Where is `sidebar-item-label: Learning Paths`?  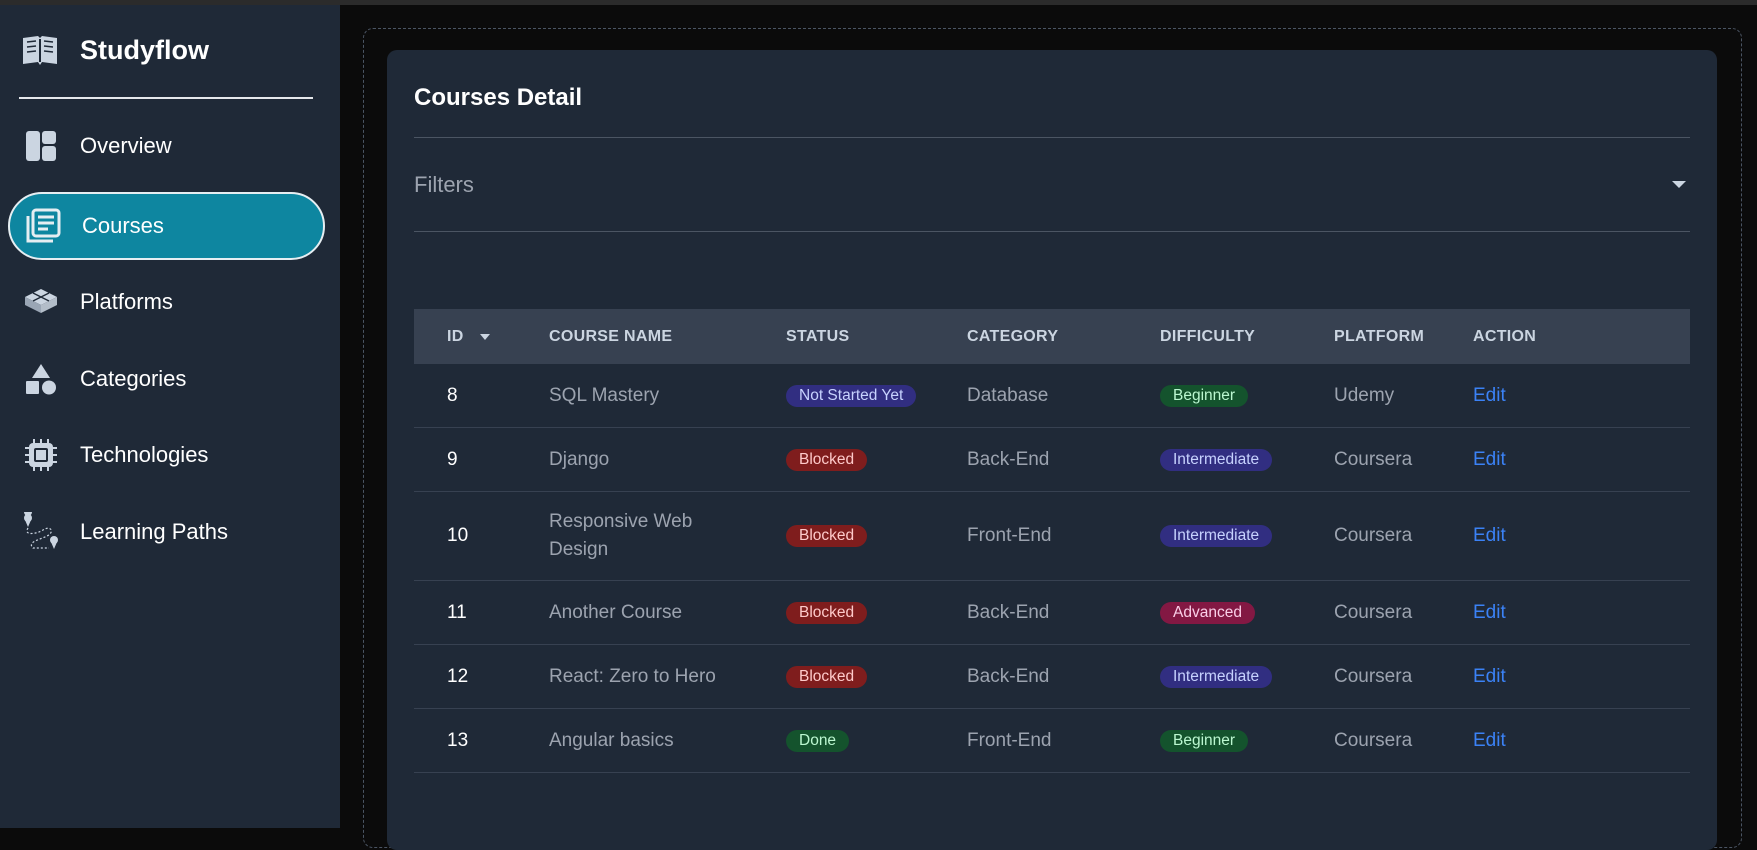
sidebar-item-label: Learning Paths is located at coordinates (154, 531).